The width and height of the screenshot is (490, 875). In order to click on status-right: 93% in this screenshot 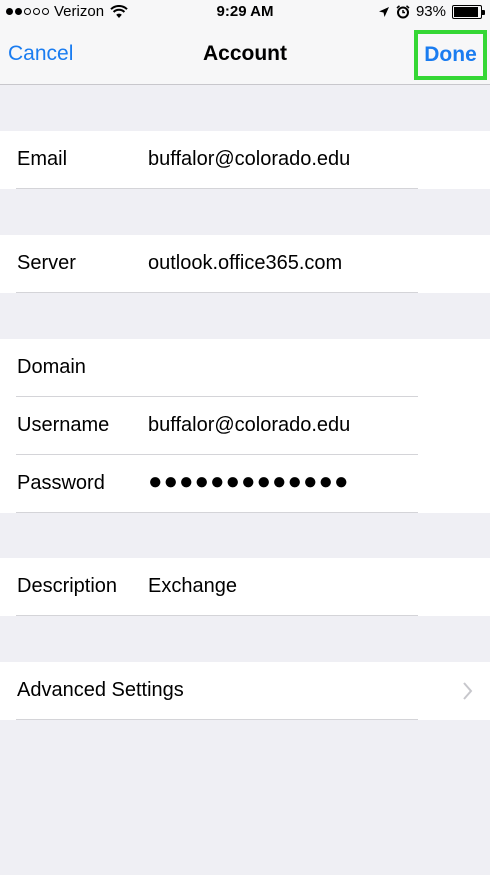, I will do `click(431, 11)`.